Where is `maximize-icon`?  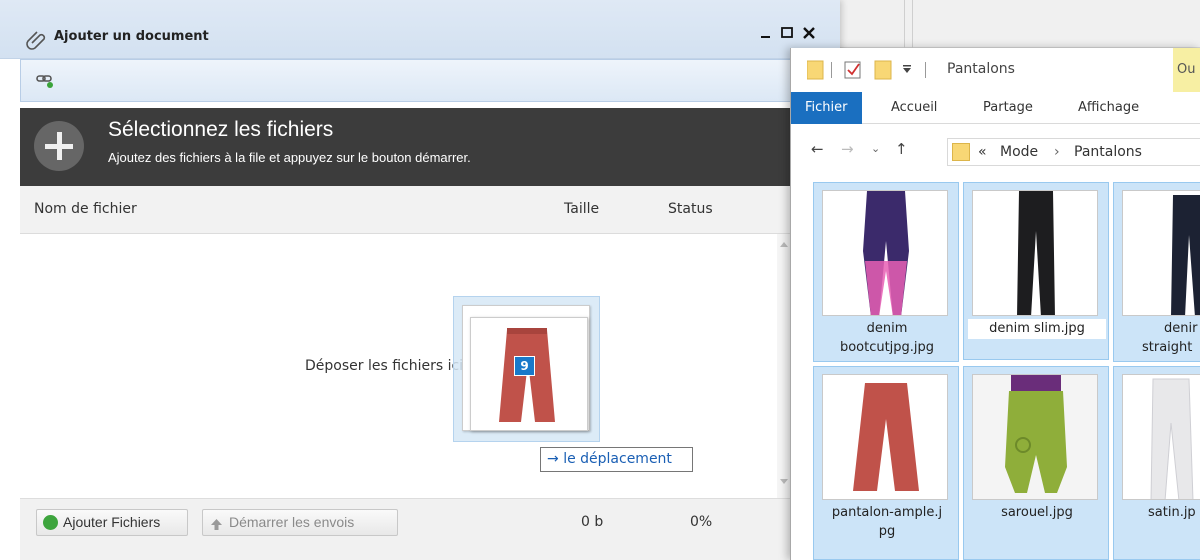
maximize-icon is located at coordinates (787, 33).